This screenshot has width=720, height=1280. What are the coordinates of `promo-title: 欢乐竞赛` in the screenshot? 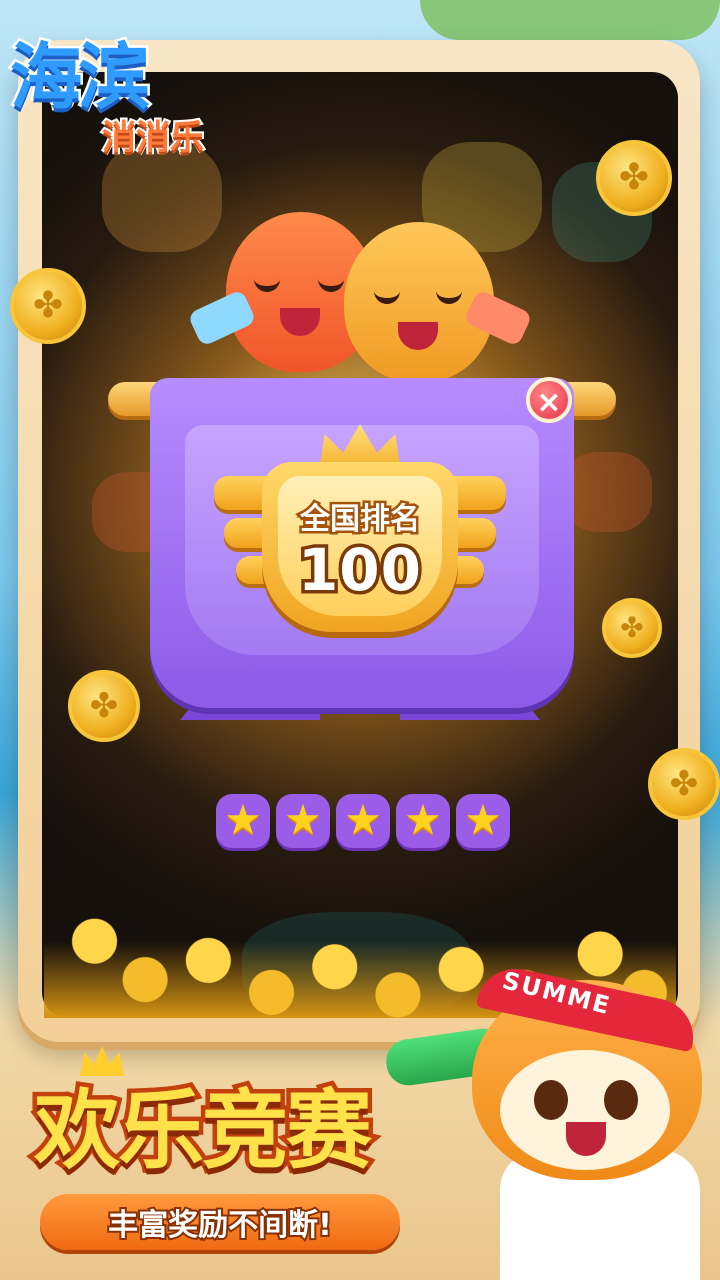 It's located at (203, 1131).